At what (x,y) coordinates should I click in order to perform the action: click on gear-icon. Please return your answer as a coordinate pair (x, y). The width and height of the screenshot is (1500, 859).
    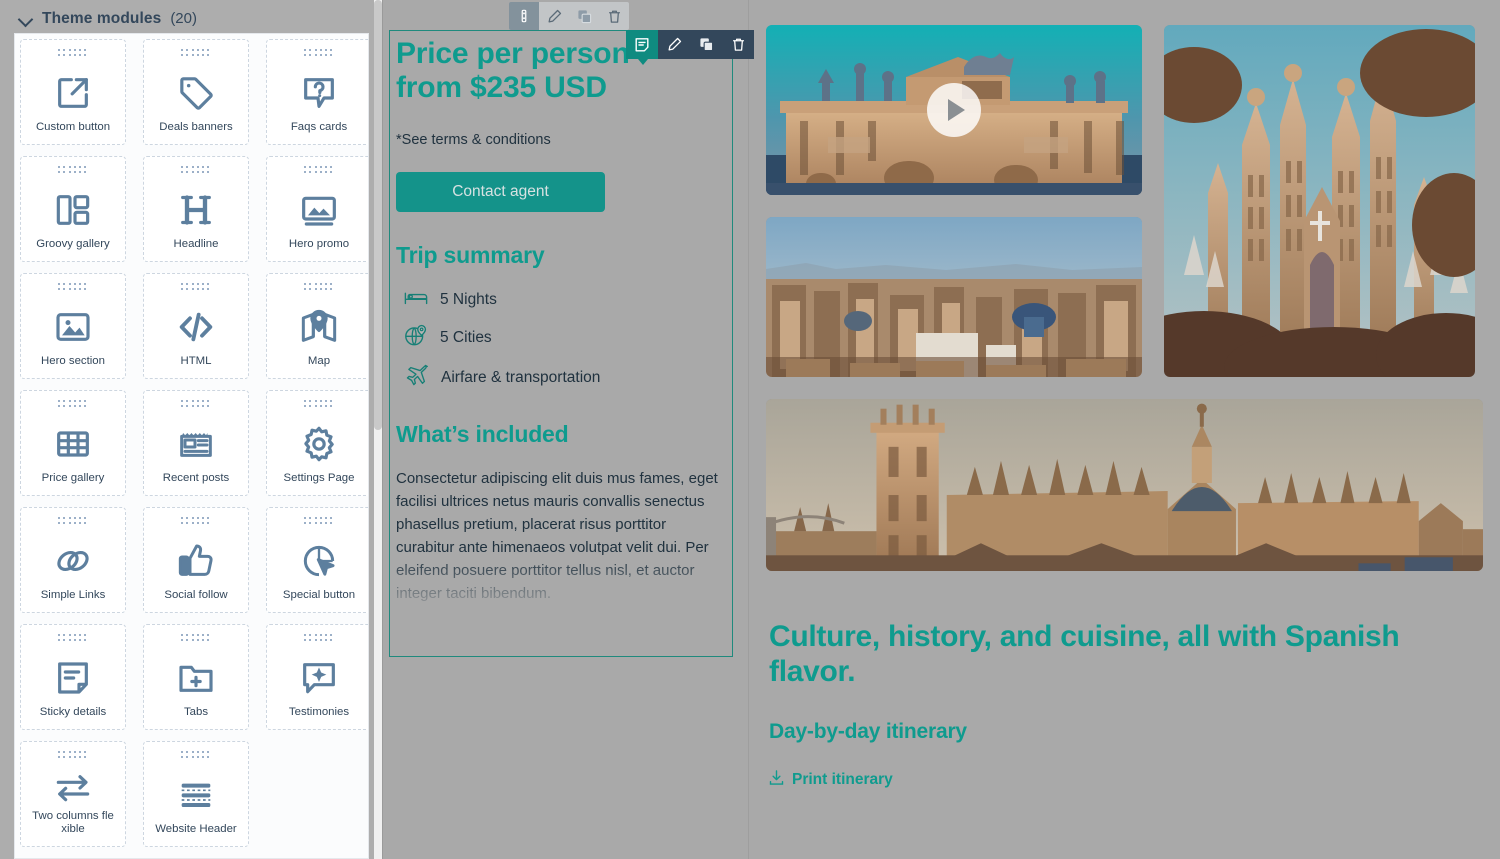
    Looking at the image, I should click on (317, 443).